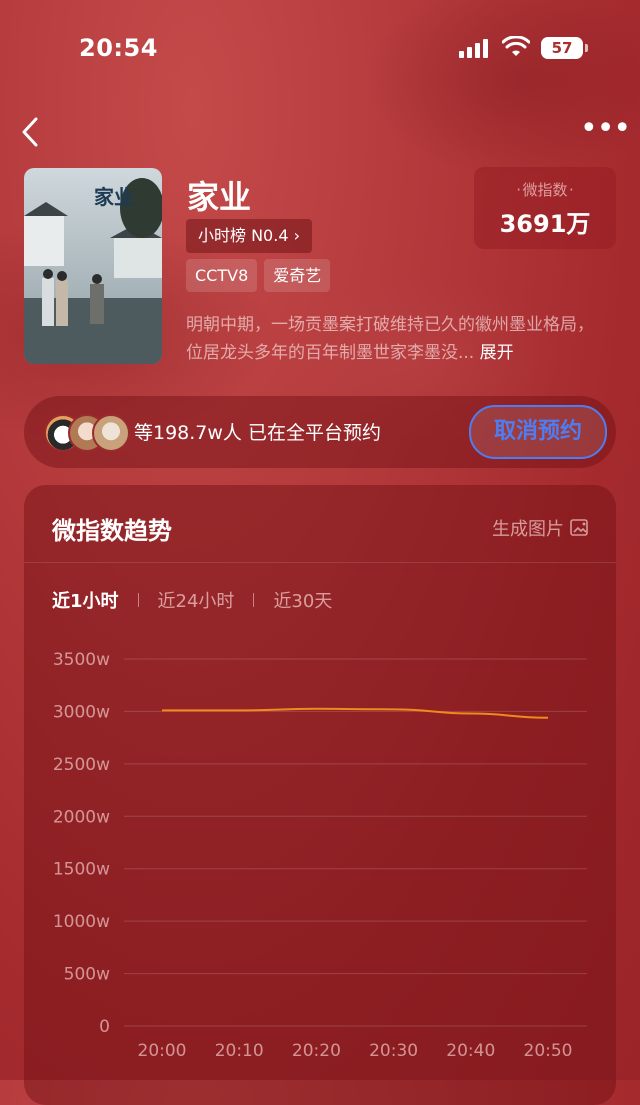 Image resolution: width=640 pixels, height=1105 pixels. What do you see at coordinates (111, 433) in the screenshot?
I see `avatar` at bounding box center [111, 433].